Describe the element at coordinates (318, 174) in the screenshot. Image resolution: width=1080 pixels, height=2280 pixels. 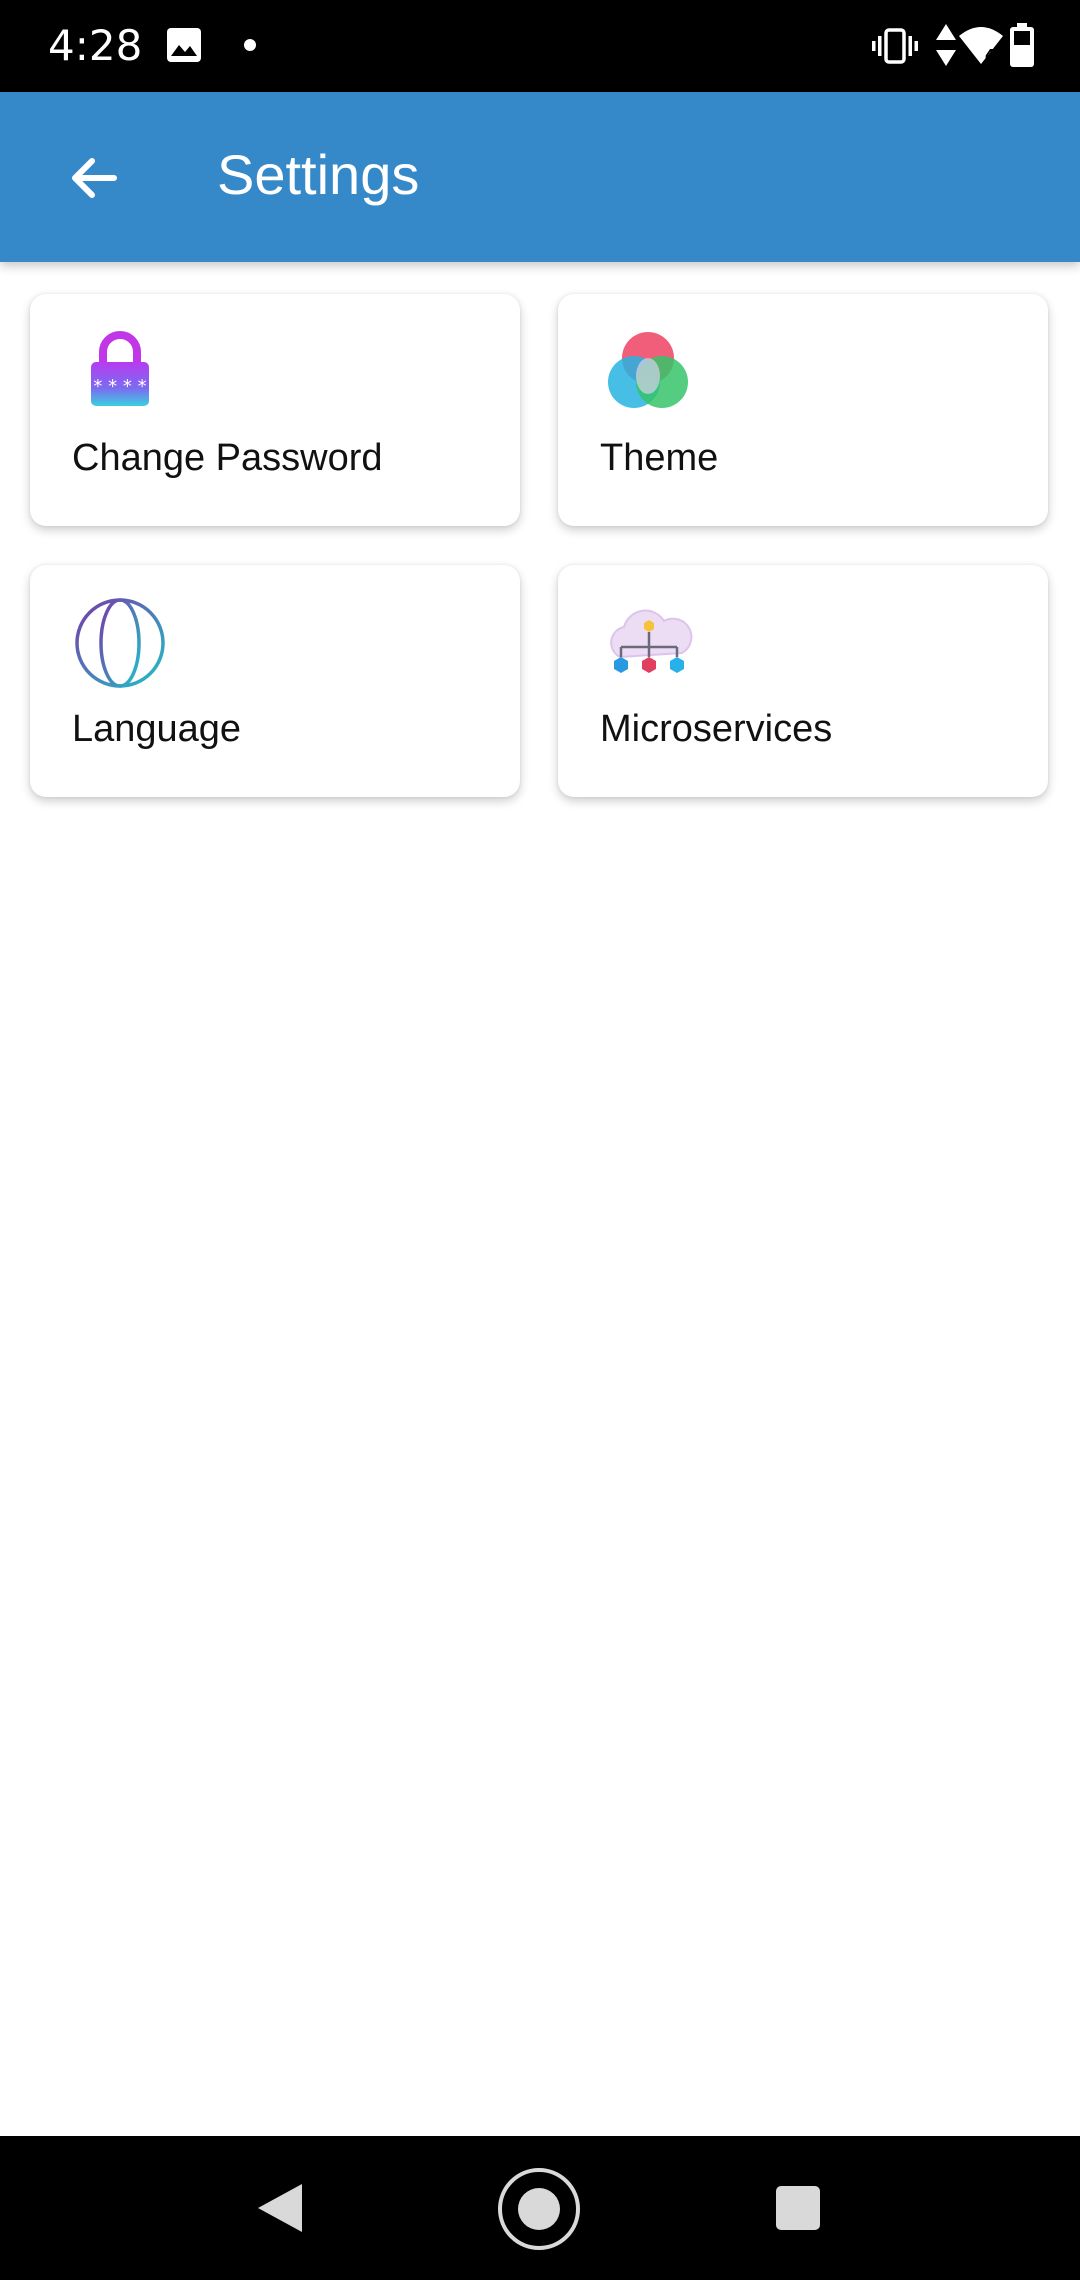
I see `page-title: Settings` at that location.